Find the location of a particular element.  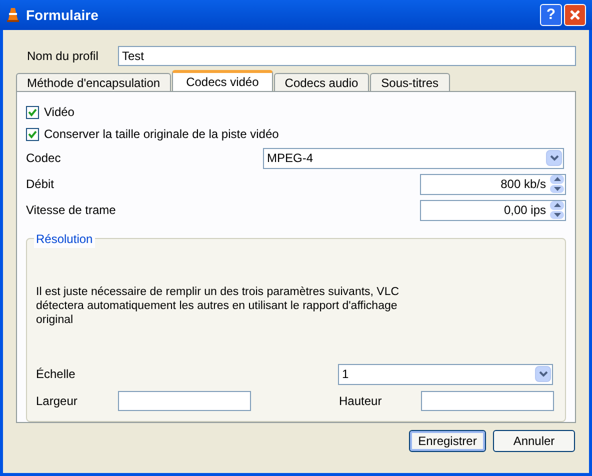

scale-label: Échelle is located at coordinates (56, 374).